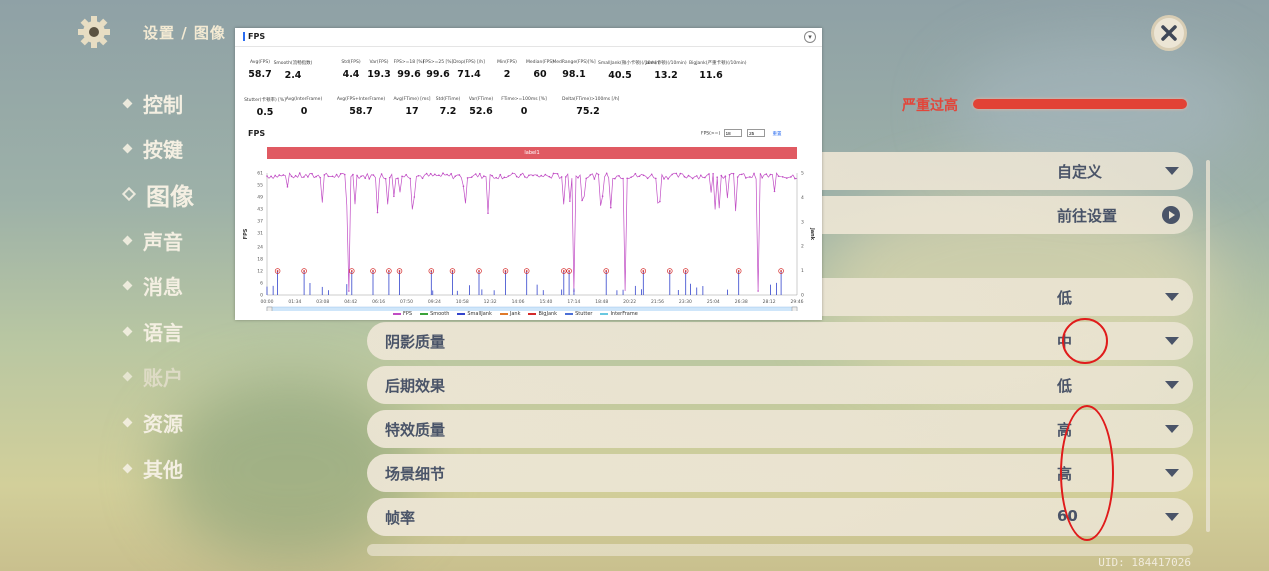  I want to click on stat-1: Smooth(流畅指数) 2.4, so click(293, 70).